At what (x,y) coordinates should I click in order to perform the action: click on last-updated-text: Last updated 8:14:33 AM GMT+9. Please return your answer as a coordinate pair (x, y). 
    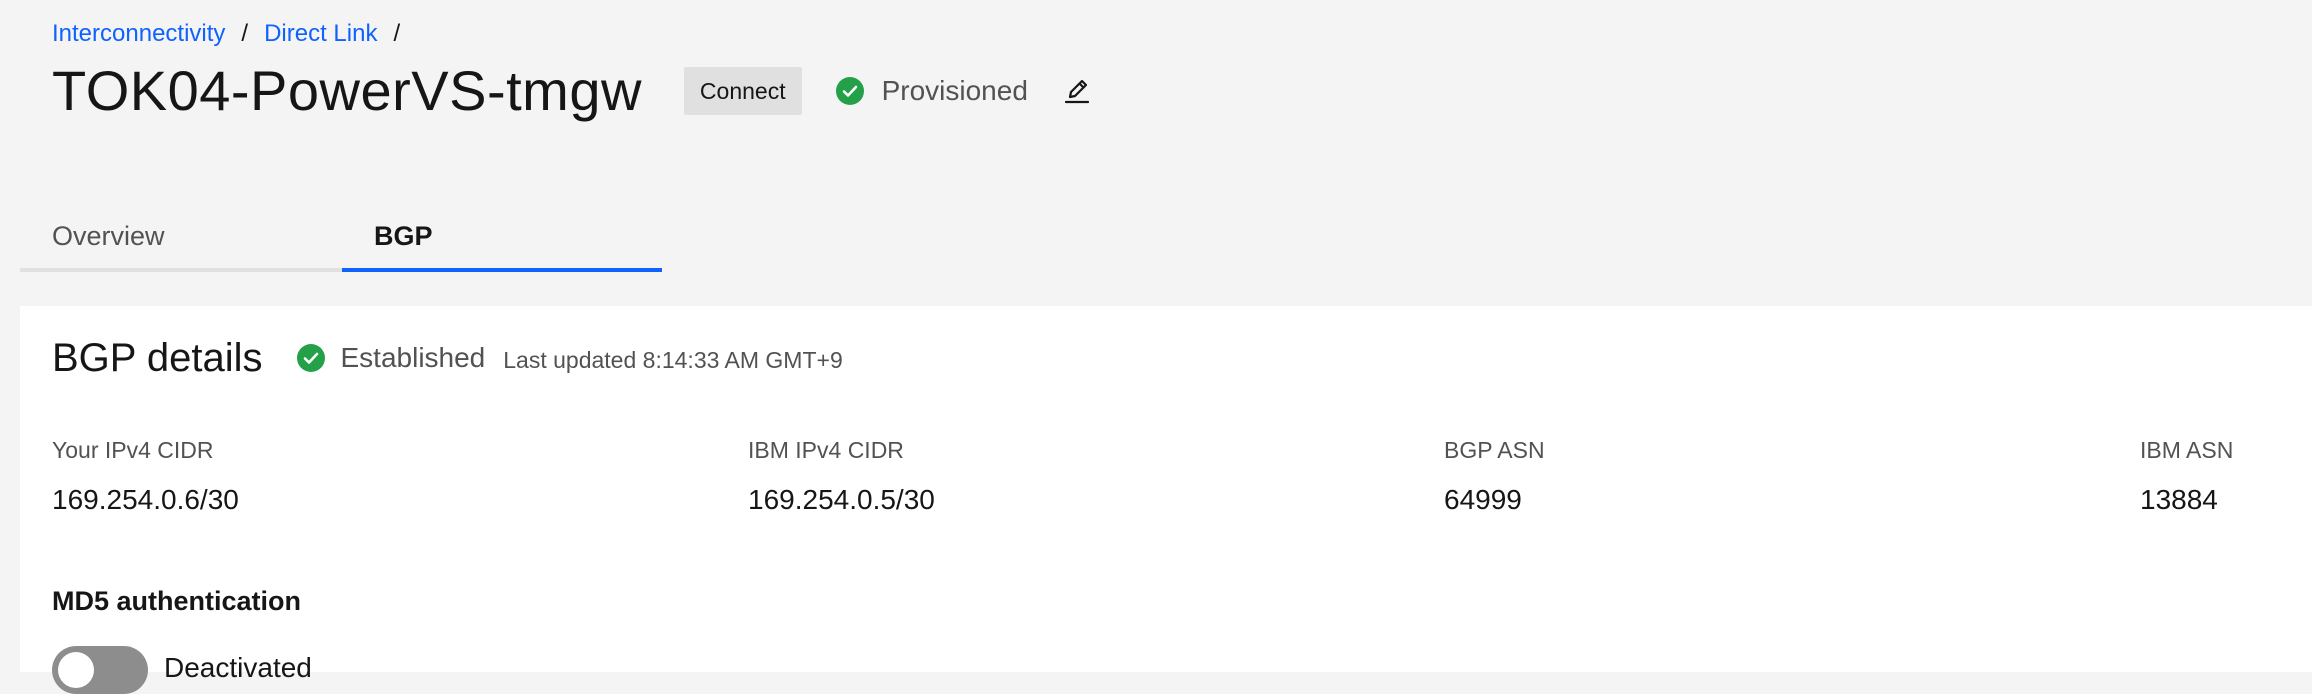
    Looking at the image, I should click on (673, 359).